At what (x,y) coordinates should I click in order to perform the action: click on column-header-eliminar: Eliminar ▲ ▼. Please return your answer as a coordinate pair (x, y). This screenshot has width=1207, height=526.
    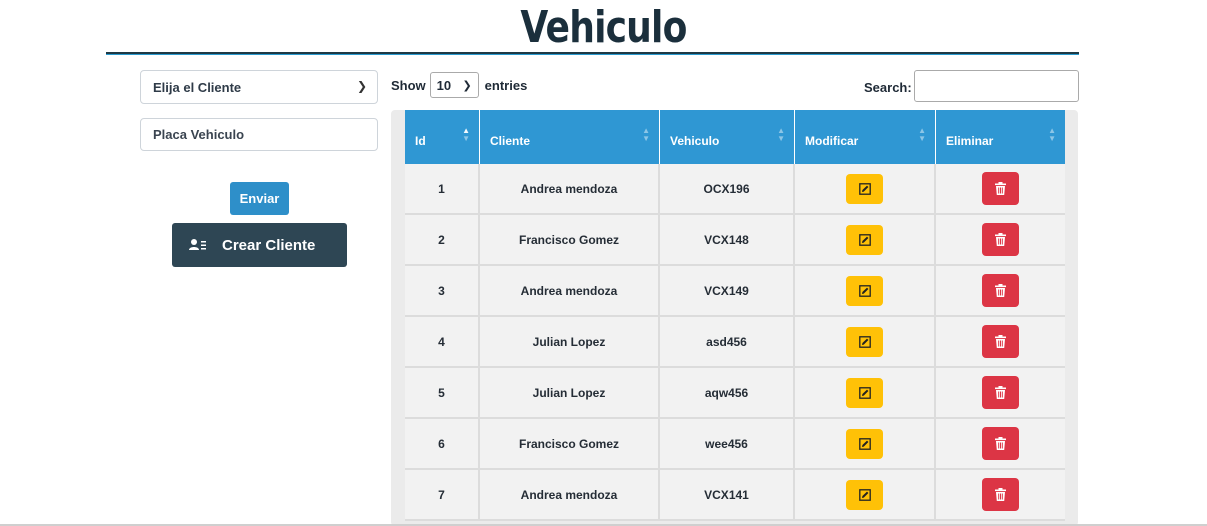
    Looking at the image, I should click on (1000, 137).